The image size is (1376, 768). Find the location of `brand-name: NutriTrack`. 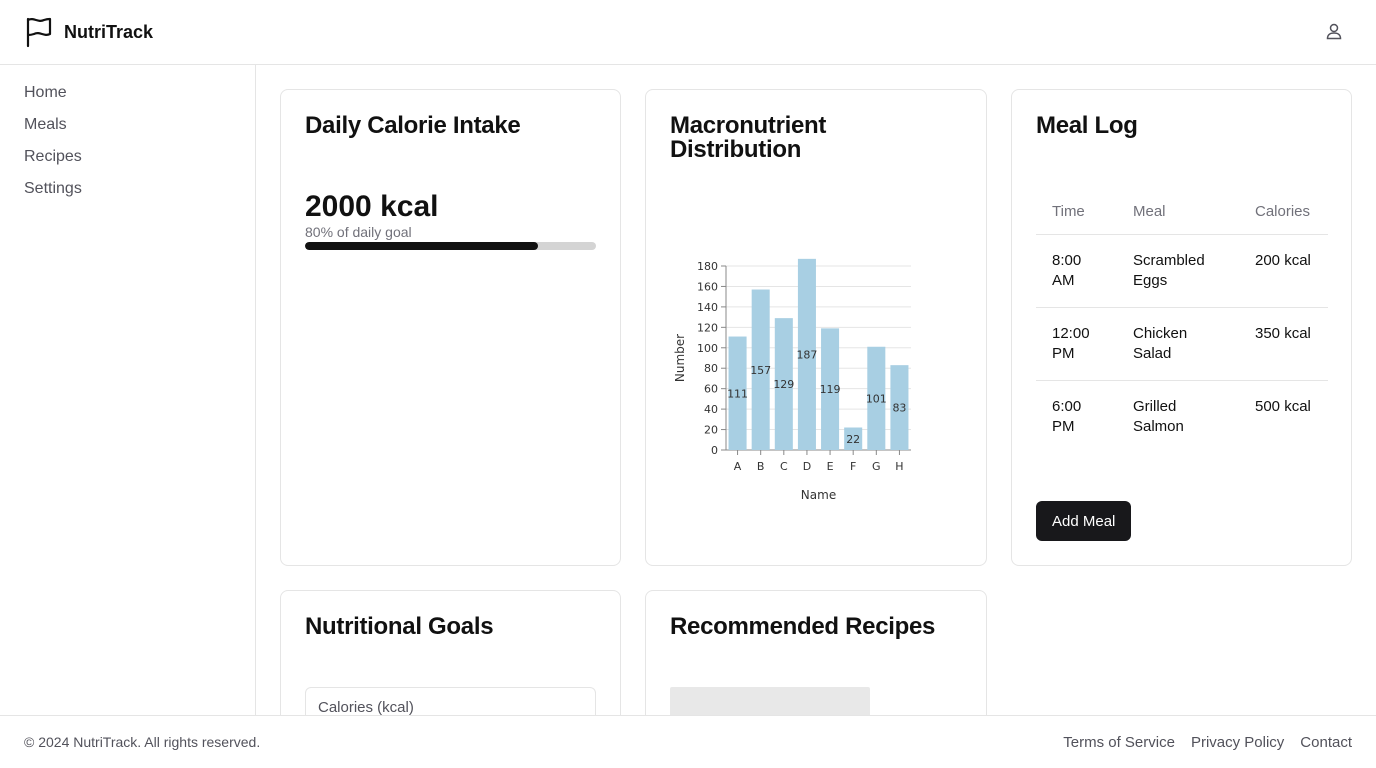

brand-name: NutriTrack is located at coordinates (109, 31).